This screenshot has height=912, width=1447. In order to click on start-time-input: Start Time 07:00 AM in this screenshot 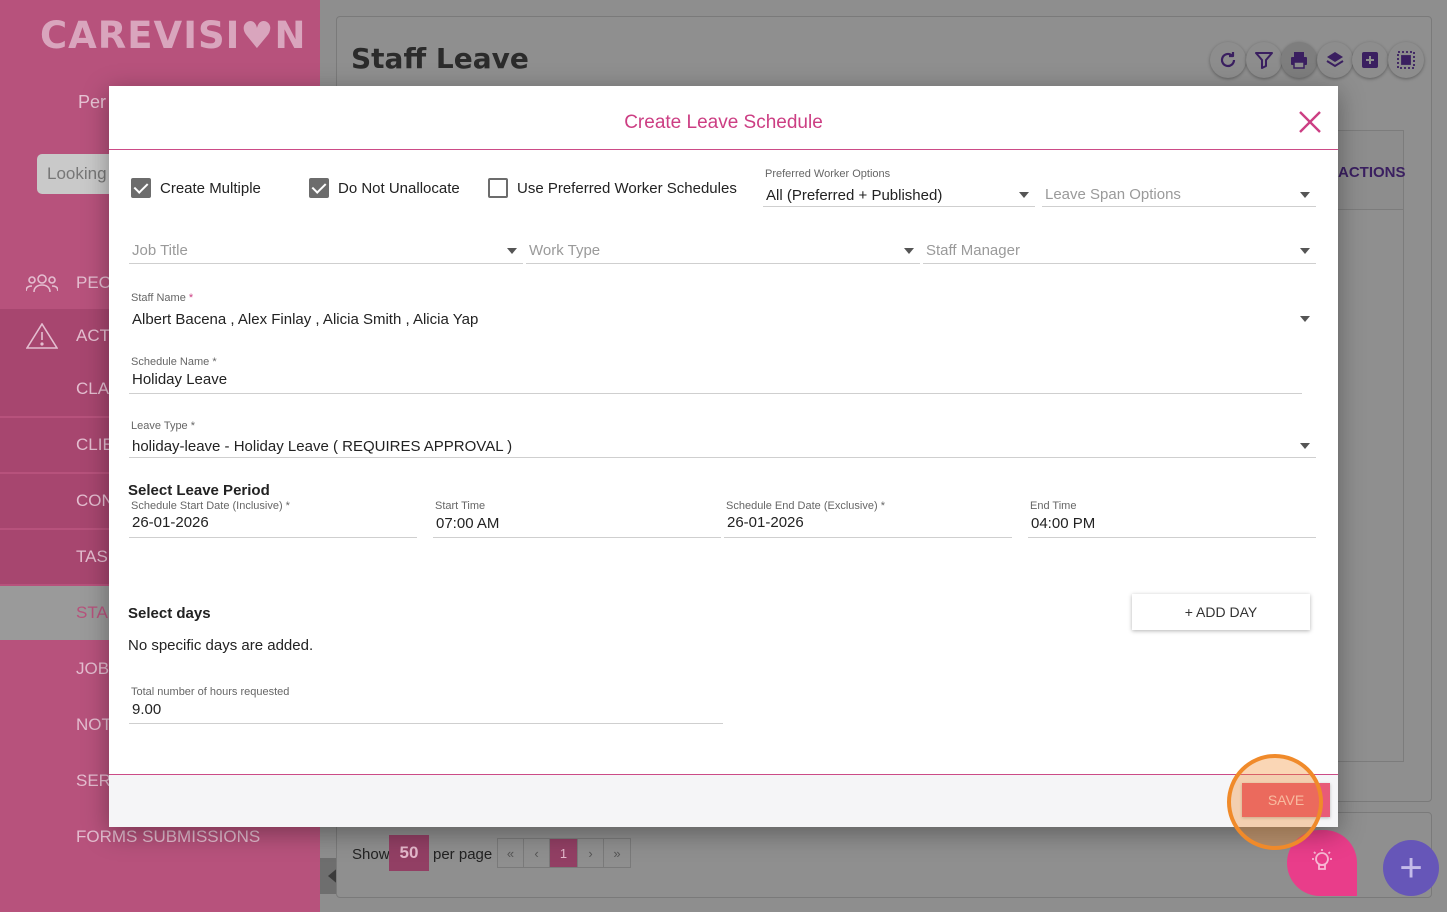, I will do `click(577, 519)`.